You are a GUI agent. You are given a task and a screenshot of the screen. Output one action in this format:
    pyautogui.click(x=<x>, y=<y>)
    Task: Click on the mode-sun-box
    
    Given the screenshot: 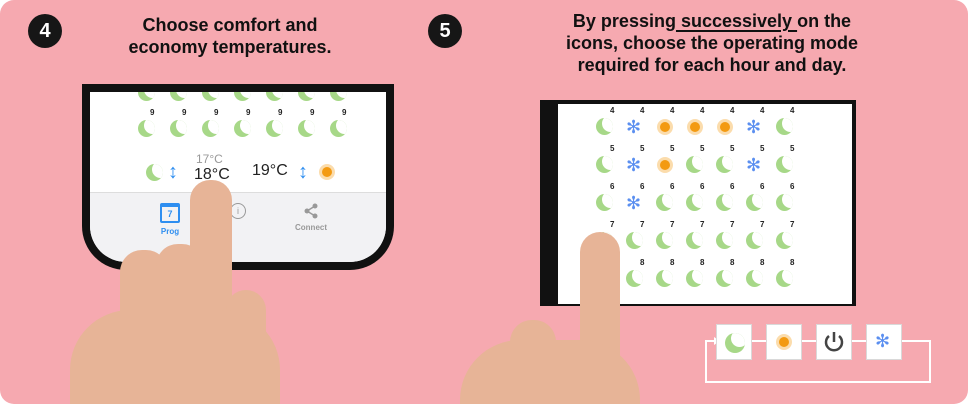 What is the action you would take?
    pyautogui.click(x=784, y=342)
    